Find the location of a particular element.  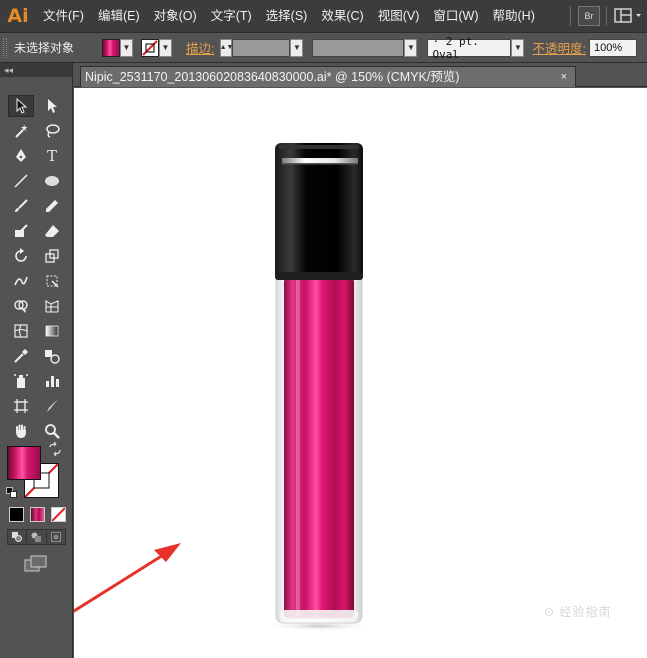

lip-gloss-tube is located at coordinates (319, 383).